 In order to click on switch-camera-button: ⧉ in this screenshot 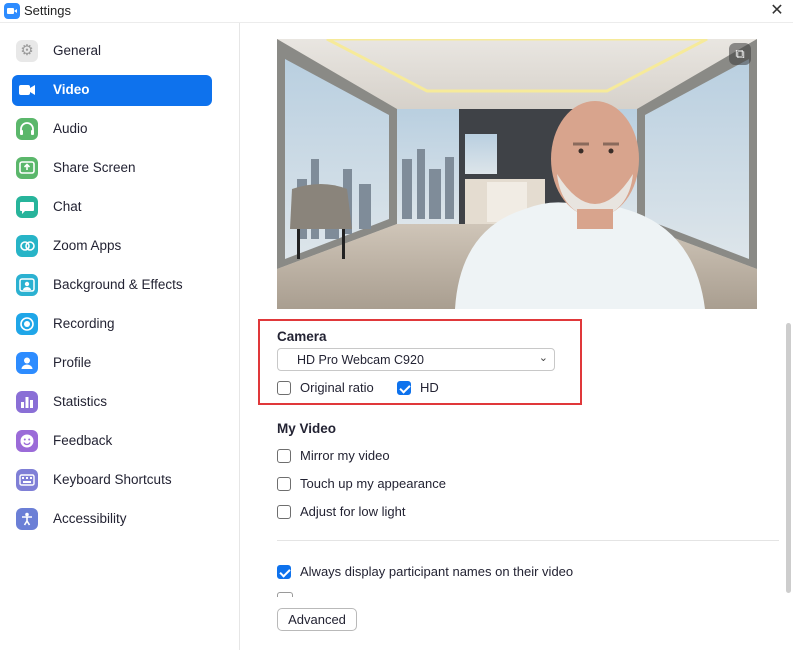, I will do `click(740, 54)`.